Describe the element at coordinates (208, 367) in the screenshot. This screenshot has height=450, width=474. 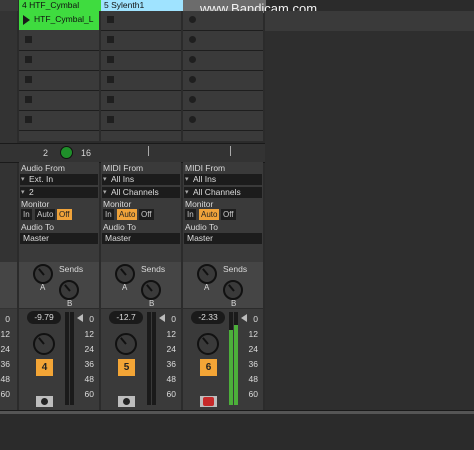
I see `track-activator-button: 6` at that location.